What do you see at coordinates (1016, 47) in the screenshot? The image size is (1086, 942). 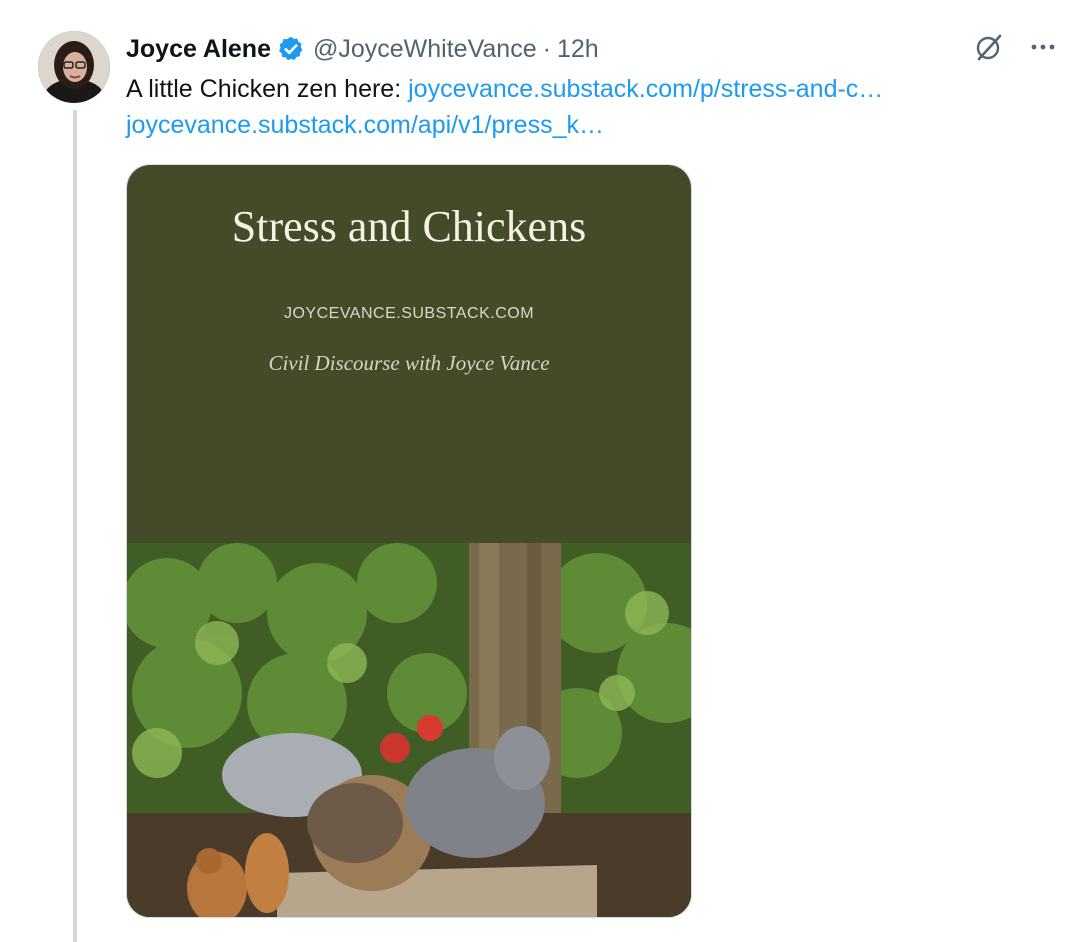 I see `tweet-top-actions` at bounding box center [1016, 47].